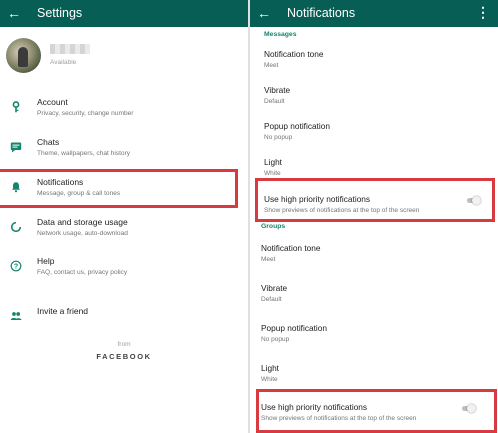  What do you see at coordinates (82, 272) in the screenshot?
I see `menu-item-subtitle: FAQ, contact us, privacy policy` at bounding box center [82, 272].